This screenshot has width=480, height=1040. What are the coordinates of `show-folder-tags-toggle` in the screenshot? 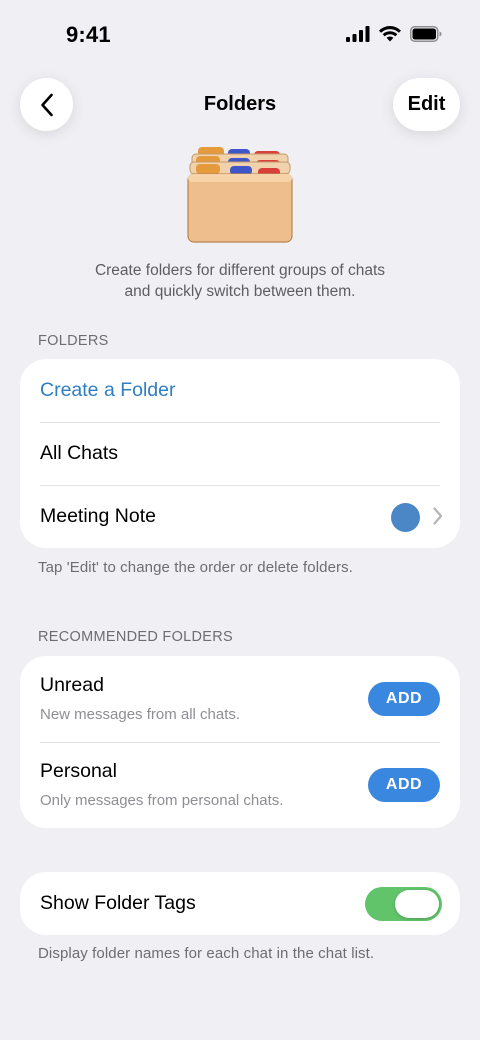 It's located at (403, 904).